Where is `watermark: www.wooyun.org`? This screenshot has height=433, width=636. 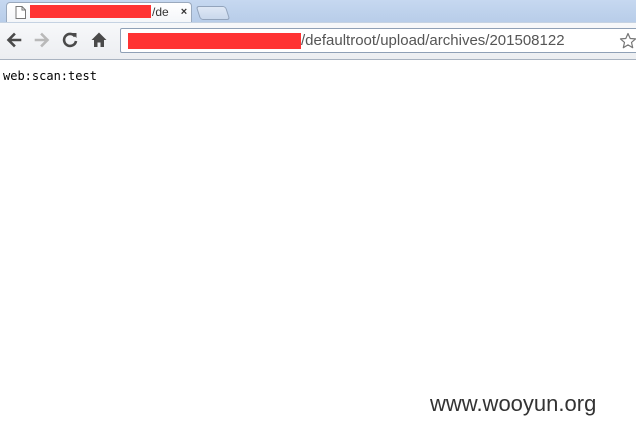
watermark: www.wooyun.org is located at coordinates (513, 403).